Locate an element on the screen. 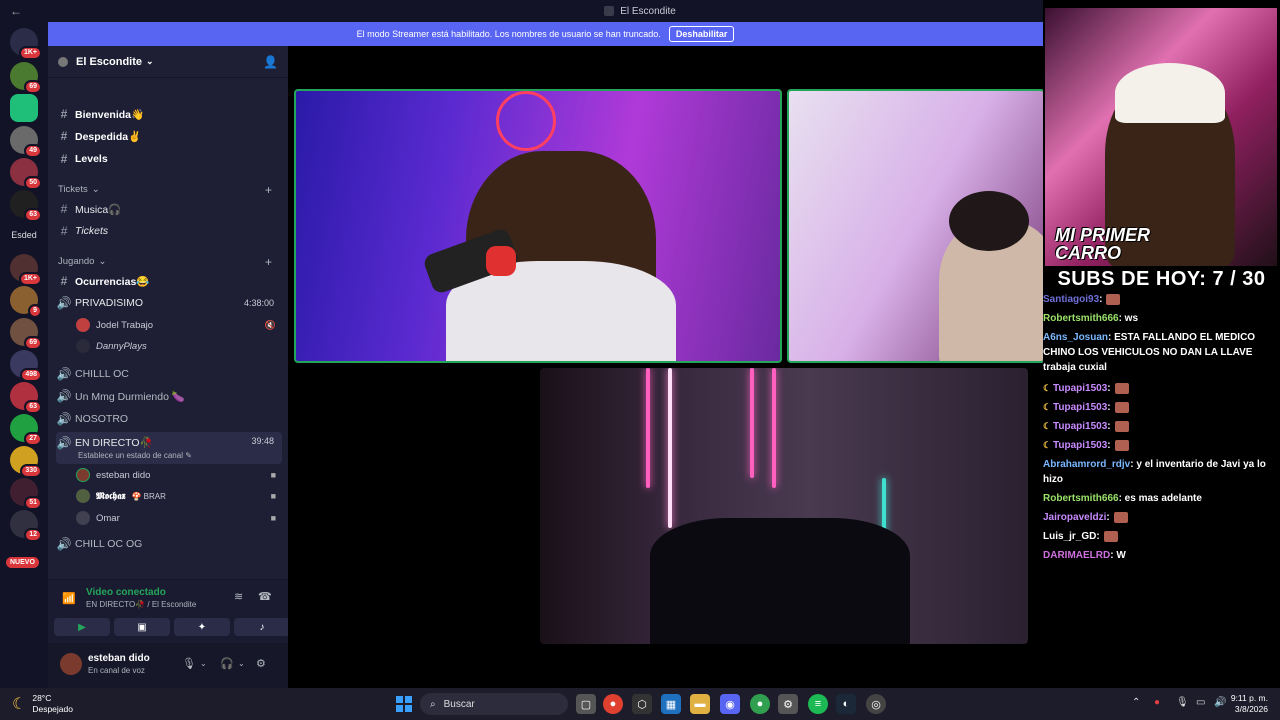  chevron-up-icon: ⌃ is located at coordinates (1136, 702).